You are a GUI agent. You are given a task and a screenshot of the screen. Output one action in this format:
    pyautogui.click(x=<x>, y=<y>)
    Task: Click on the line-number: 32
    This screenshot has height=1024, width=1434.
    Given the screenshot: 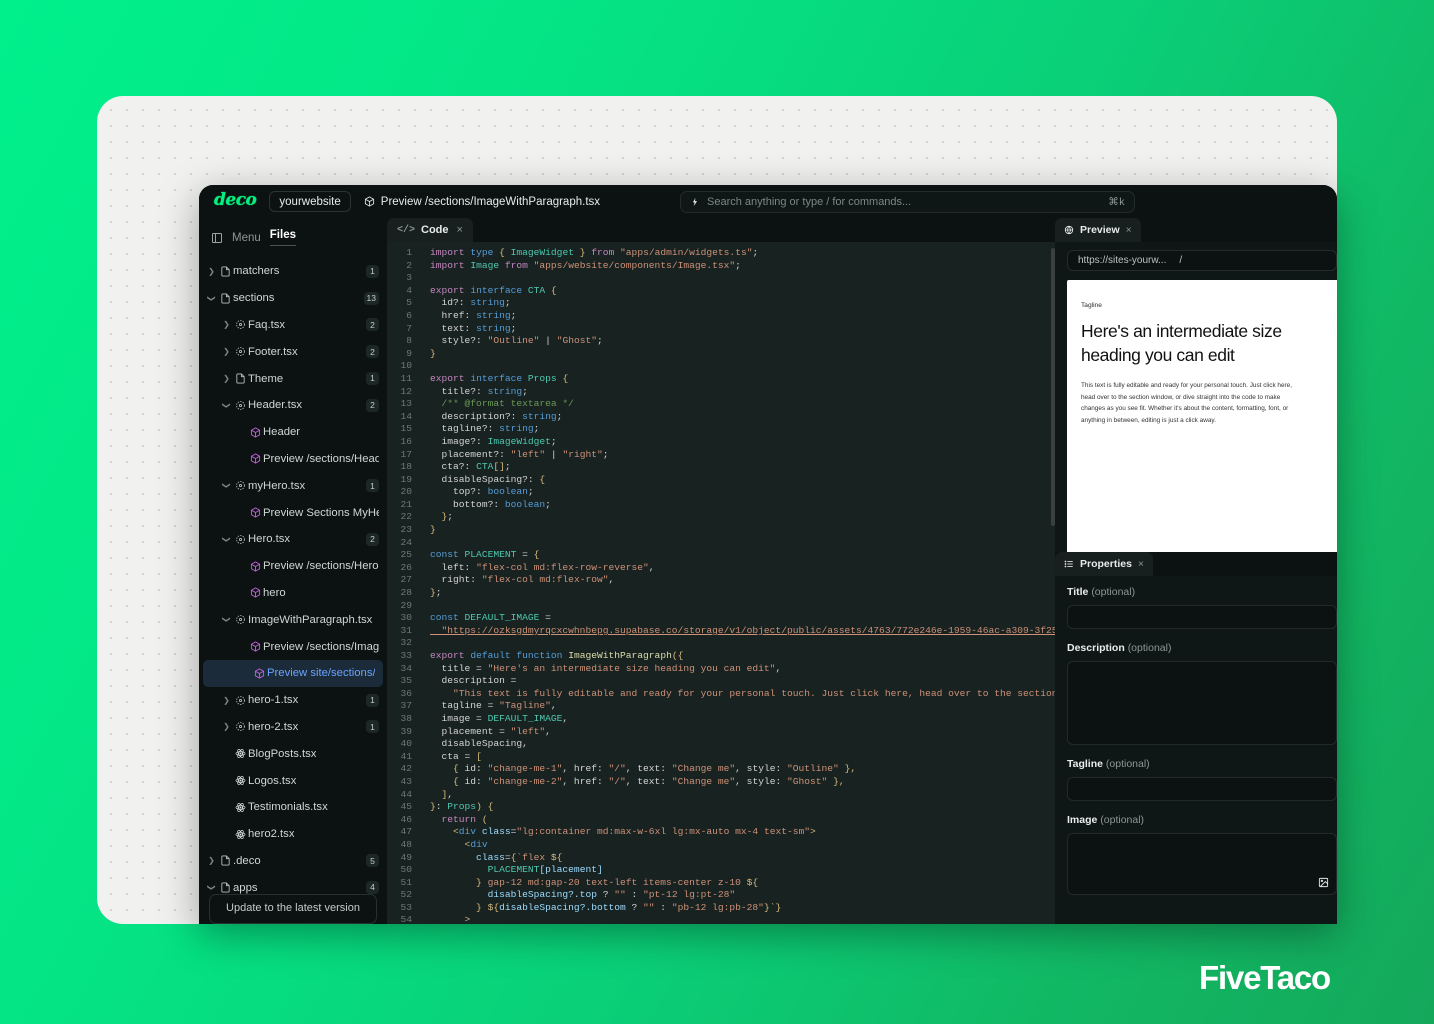 What is the action you would take?
    pyautogui.click(x=406, y=643)
    